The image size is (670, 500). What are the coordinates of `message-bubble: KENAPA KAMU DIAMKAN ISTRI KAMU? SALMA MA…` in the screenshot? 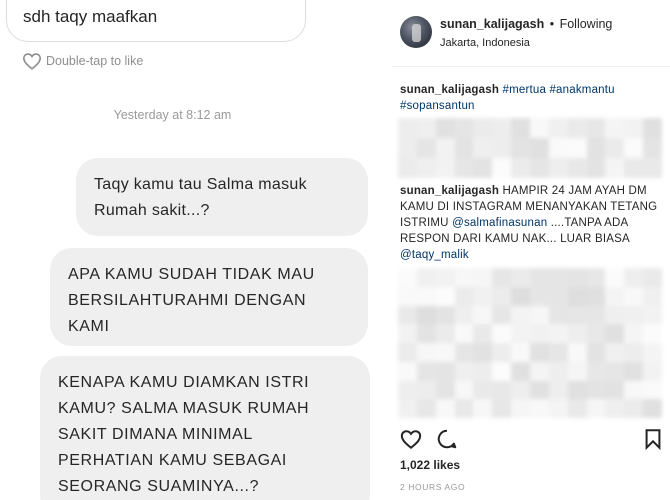 It's located at (205, 428).